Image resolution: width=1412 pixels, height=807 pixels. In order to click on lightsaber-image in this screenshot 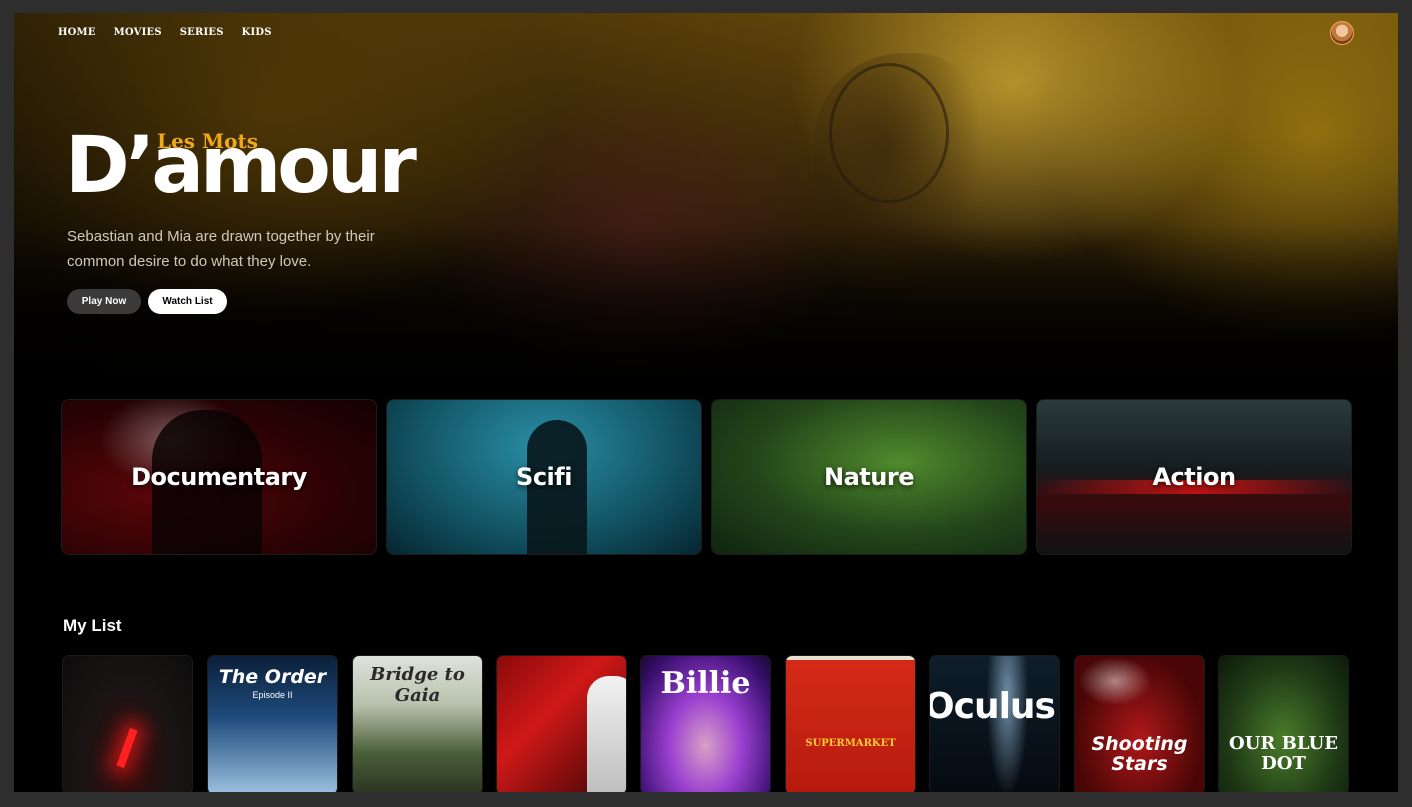, I will do `click(127, 748)`.